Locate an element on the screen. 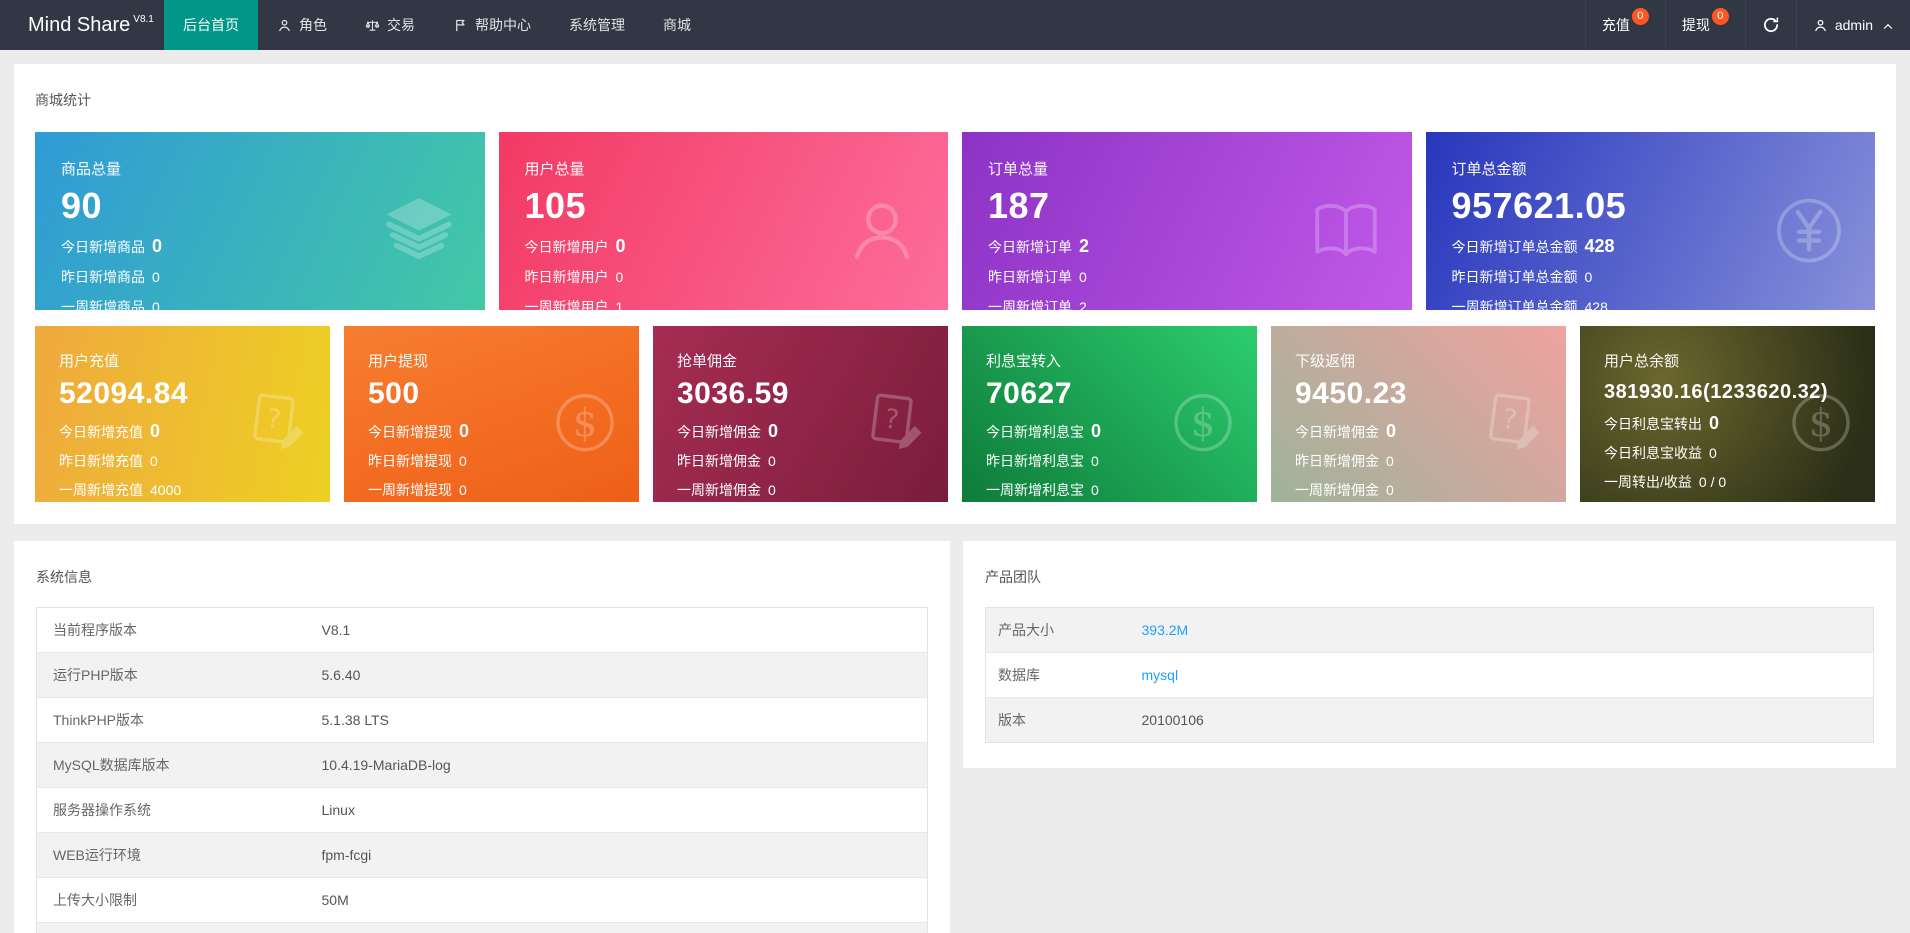  row-value-link: 393.2M is located at coordinates (1508, 630).